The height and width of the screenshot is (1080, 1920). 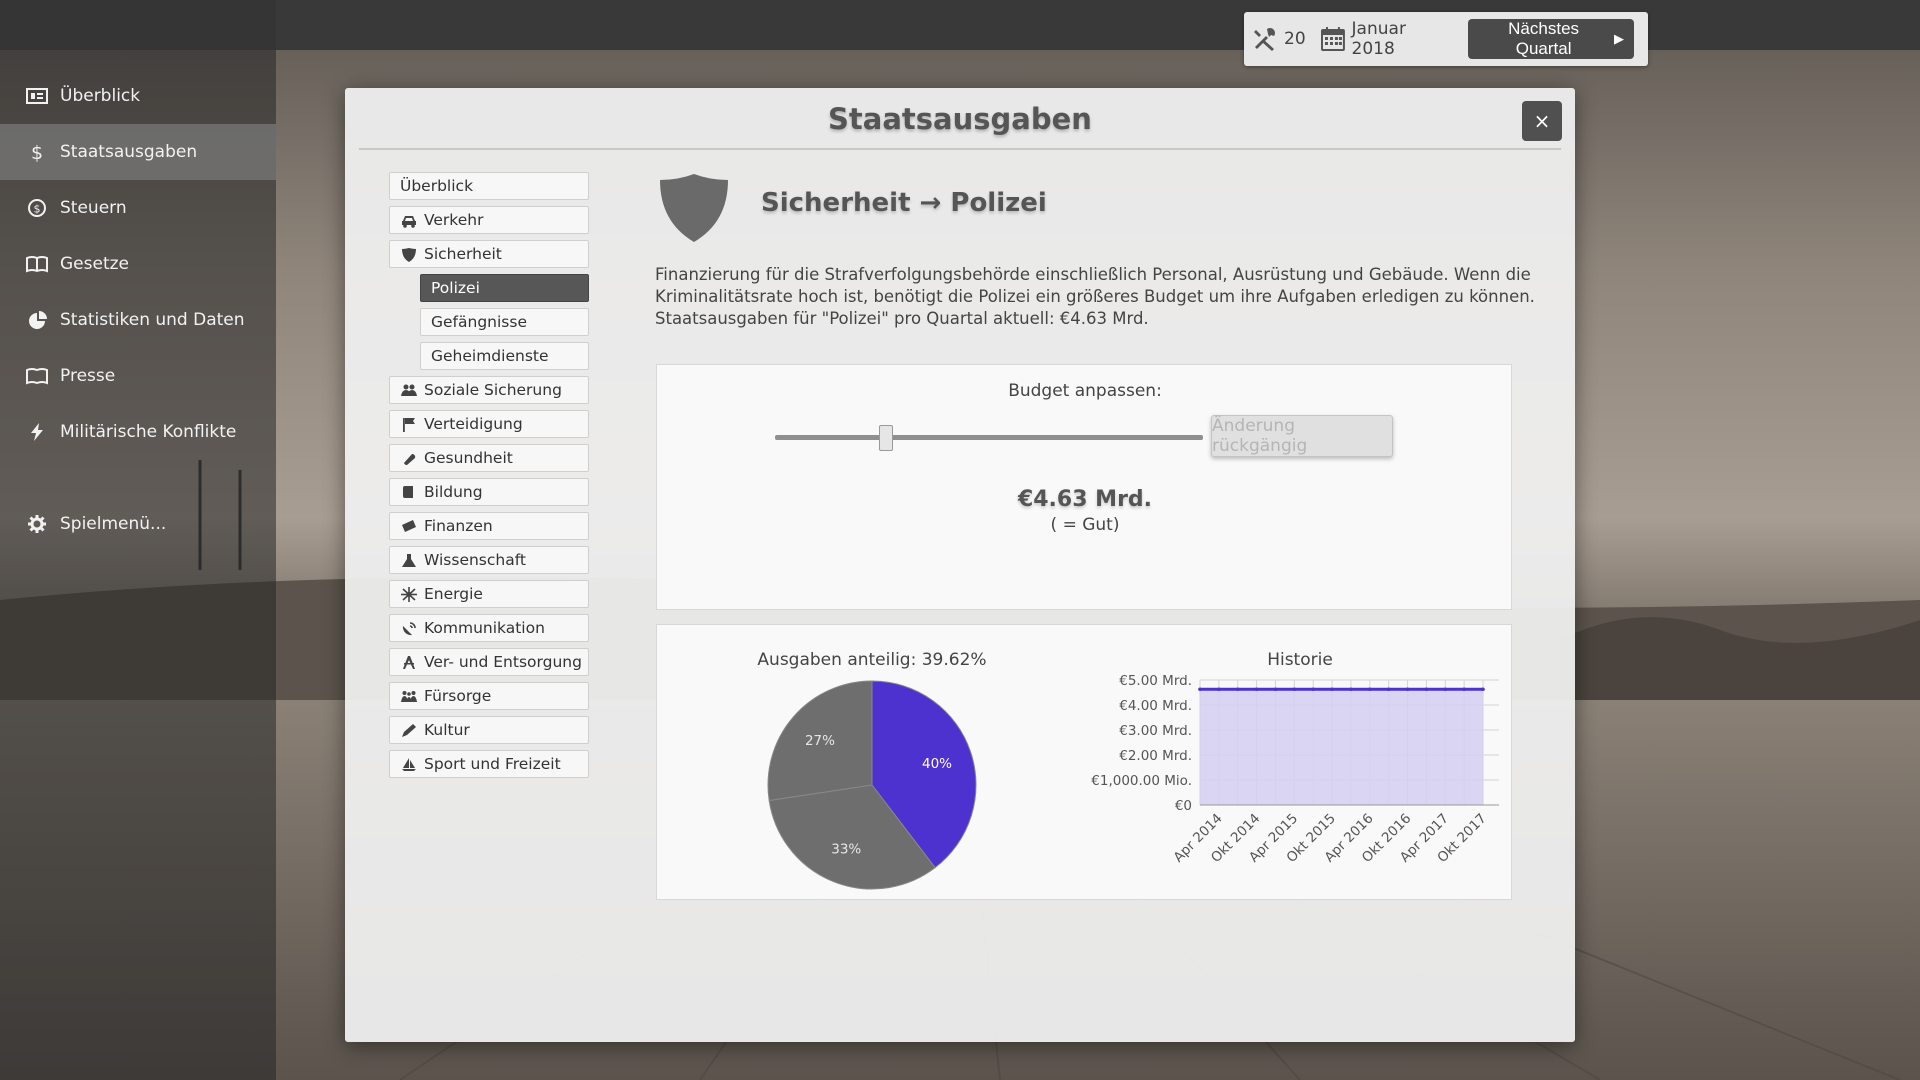 What do you see at coordinates (490, 356) in the screenshot?
I see `category-label: Geheimdienste` at bounding box center [490, 356].